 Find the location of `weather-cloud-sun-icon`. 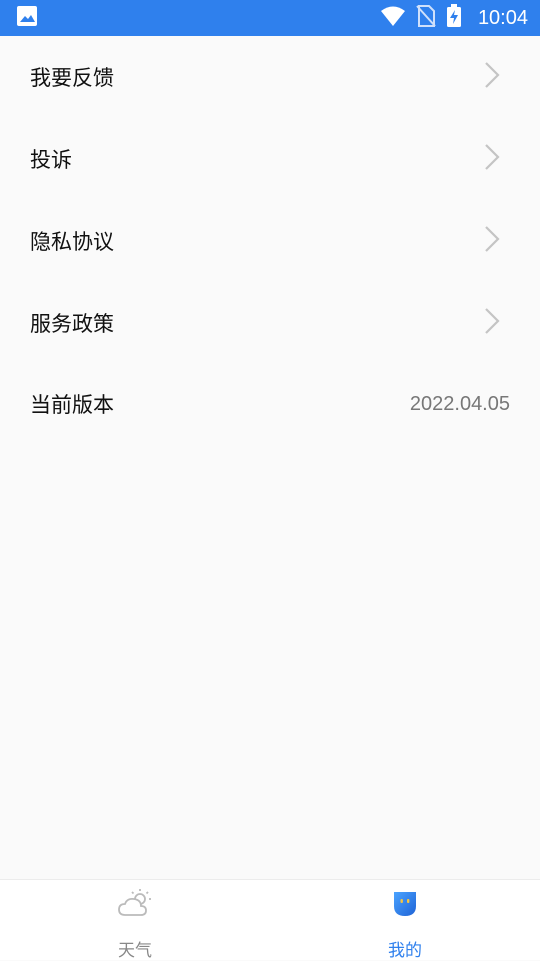

weather-cloud-sun-icon is located at coordinates (135, 905).